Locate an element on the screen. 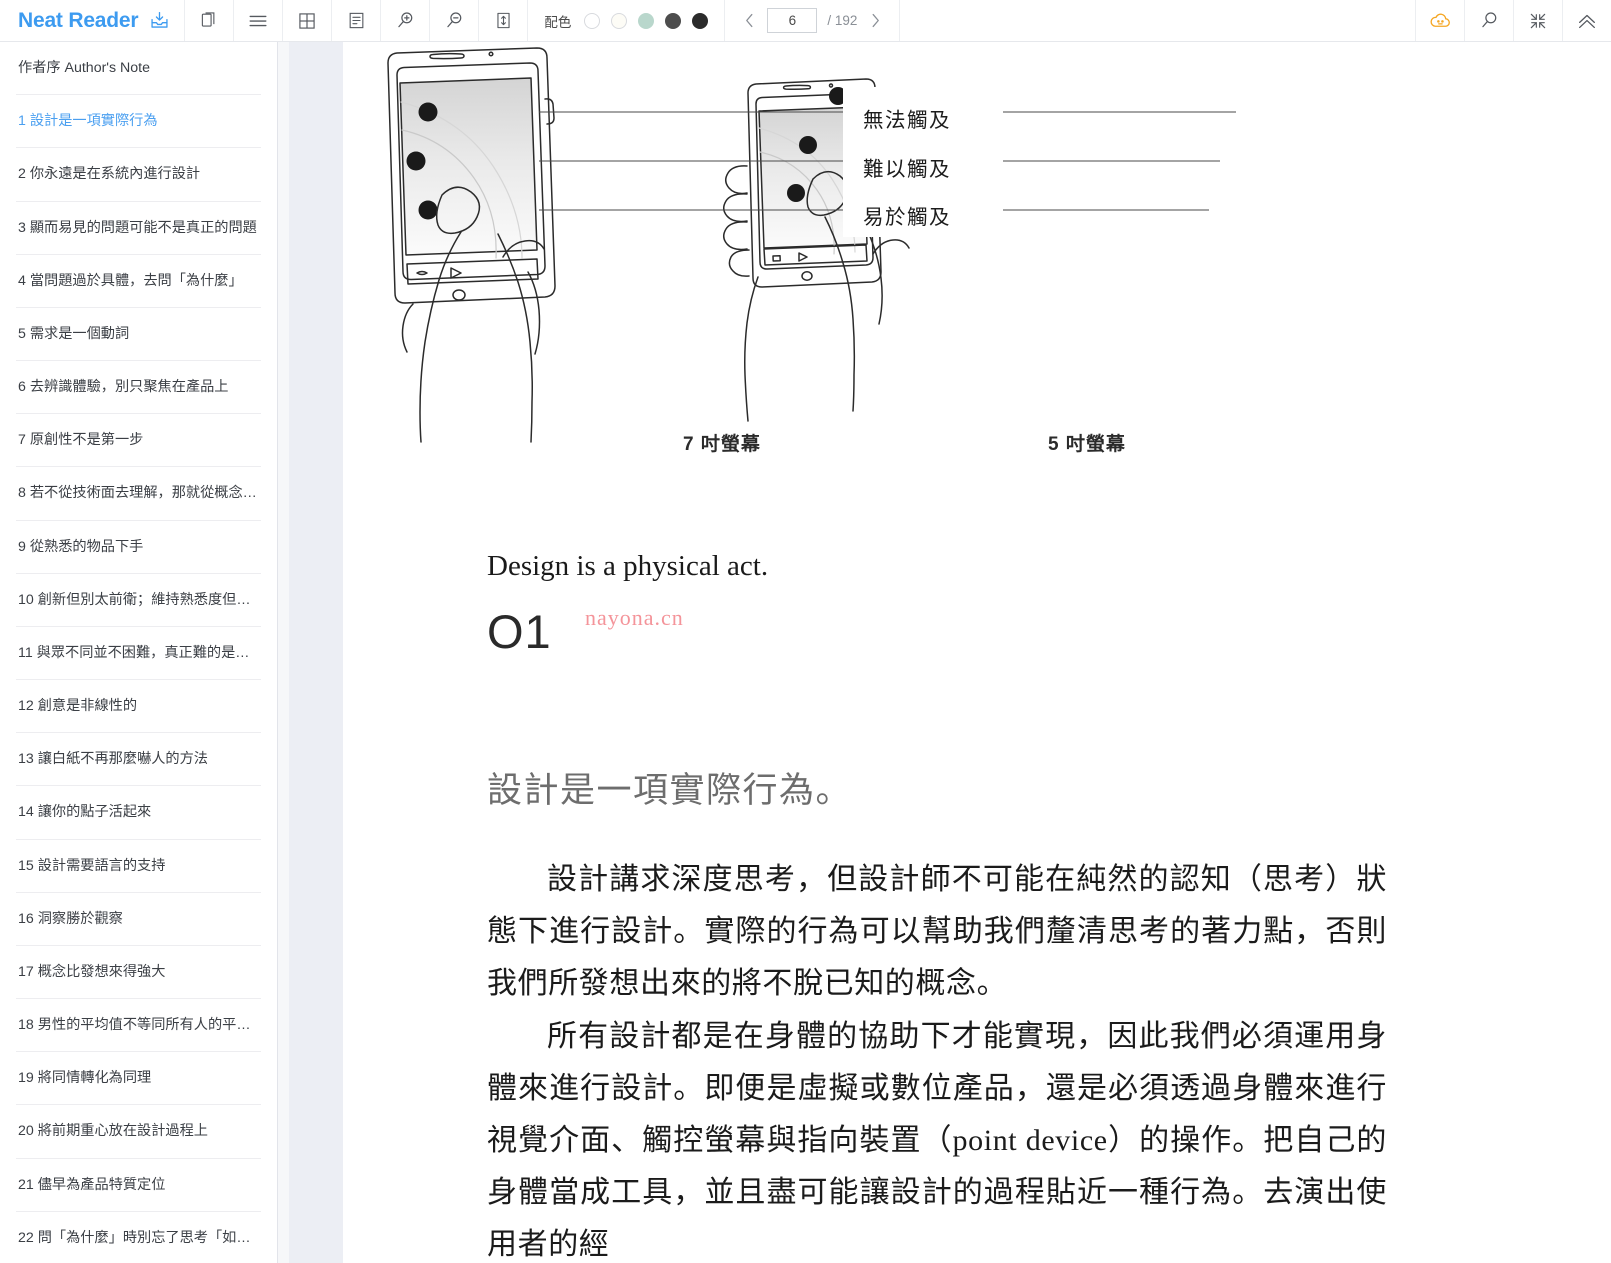  theme-gray-swatch is located at coordinates (673, 20).